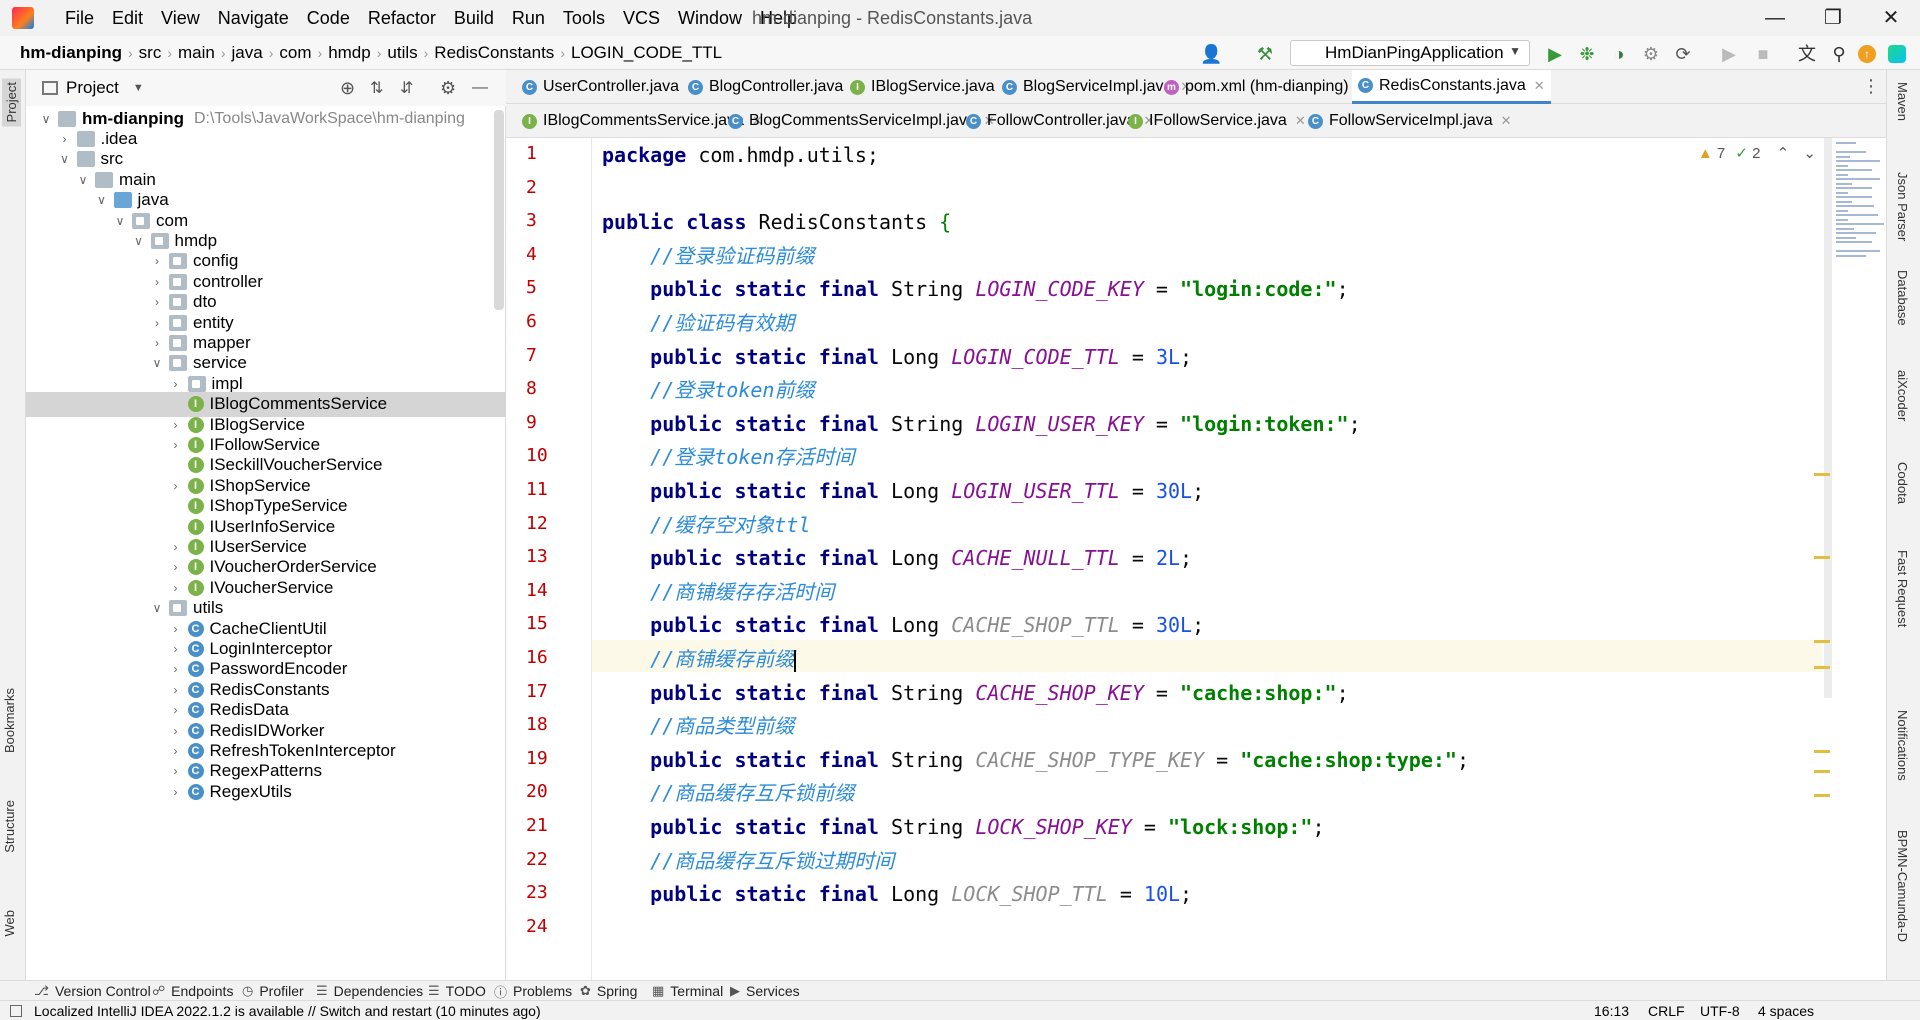 Image resolution: width=1920 pixels, height=1020 pixels. Describe the element at coordinates (406, 88) in the screenshot. I see `collapse-all-icon: ⇵` at that location.